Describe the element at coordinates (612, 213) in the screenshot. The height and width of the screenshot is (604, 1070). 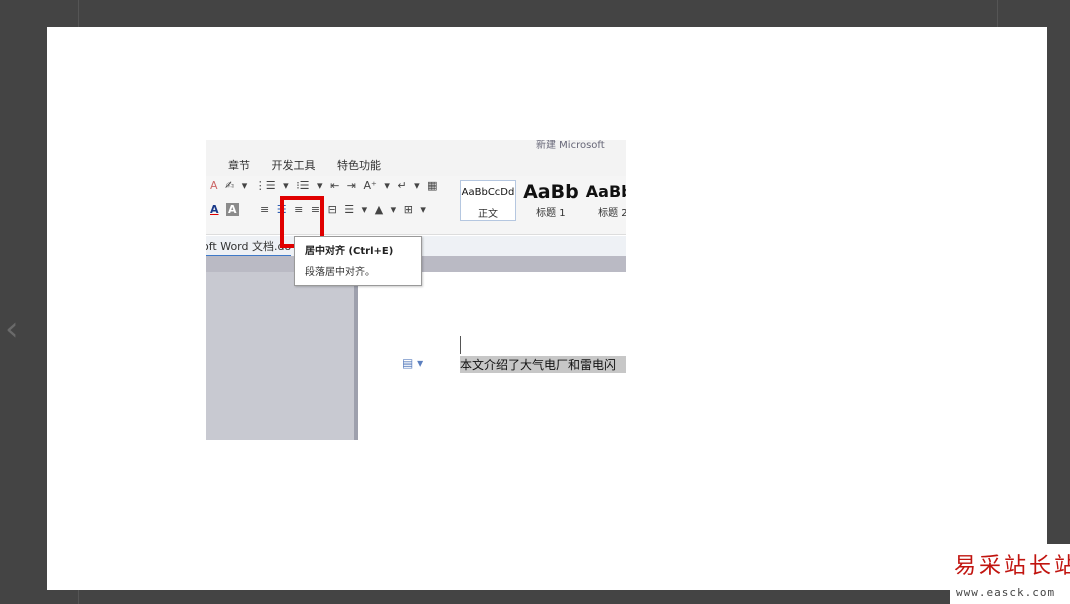
I see `style-label: 标题 2` at that location.